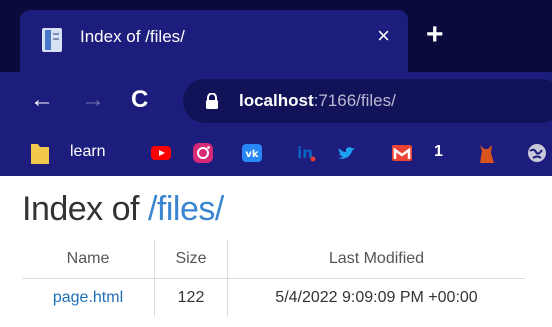  I want to click on lock-icon, so click(212, 101).